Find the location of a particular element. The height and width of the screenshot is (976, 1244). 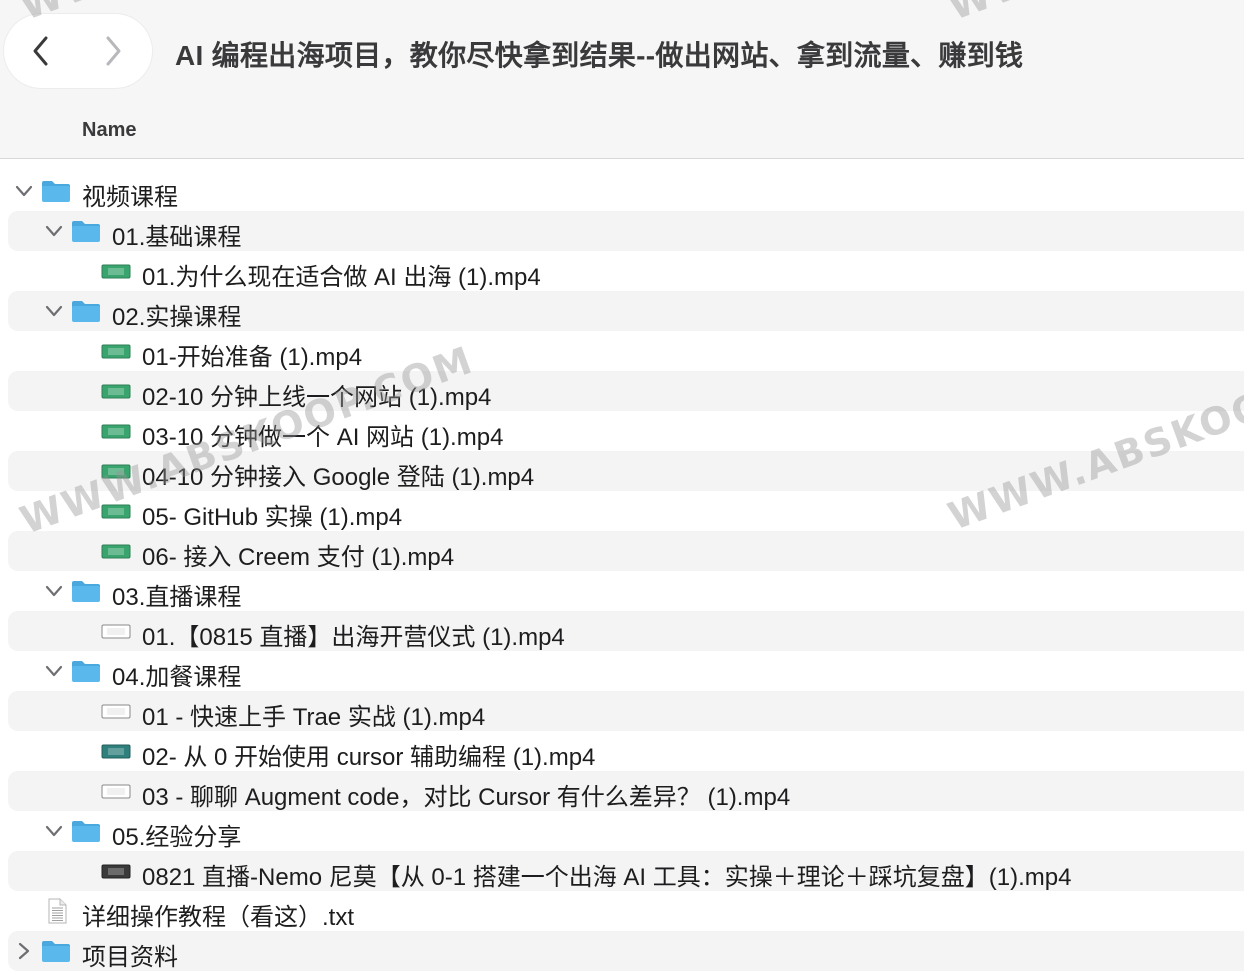

row-label: 01 - 快速上手 Trae 实战 (1).mp4 is located at coordinates (314, 717).